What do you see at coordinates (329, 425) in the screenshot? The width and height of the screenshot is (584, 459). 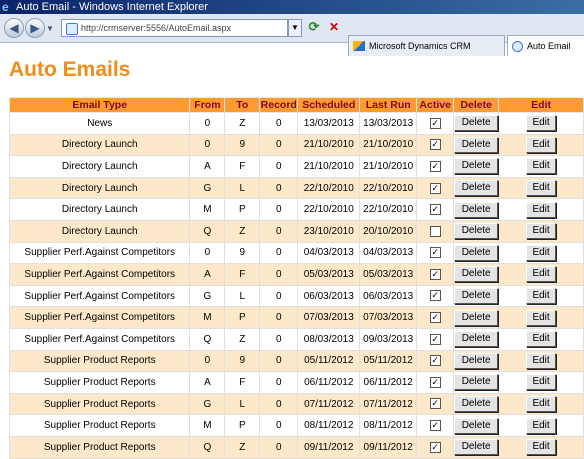 I see `cell-scheduled: 08/11/2012` at bounding box center [329, 425].